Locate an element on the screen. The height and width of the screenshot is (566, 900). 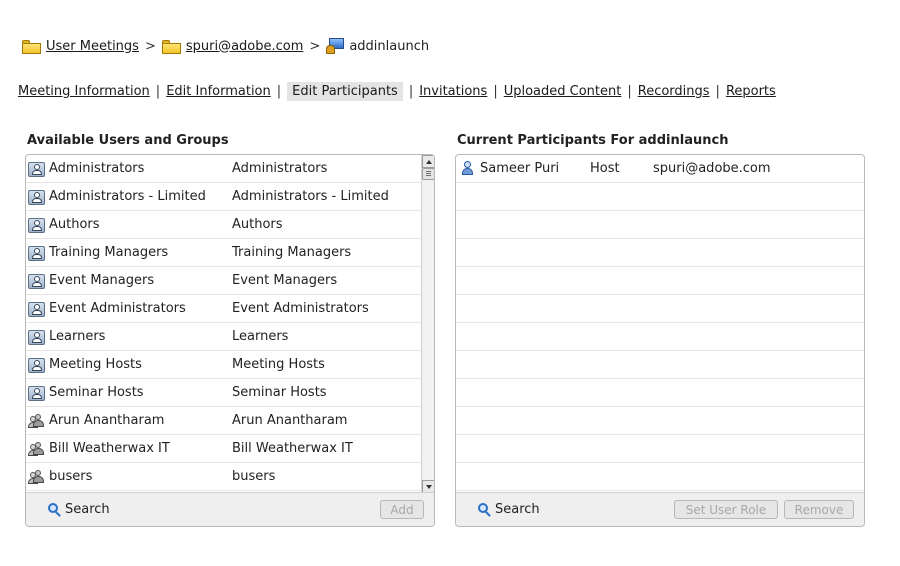
chevron-up-icon is located at coordinates (428, 161).